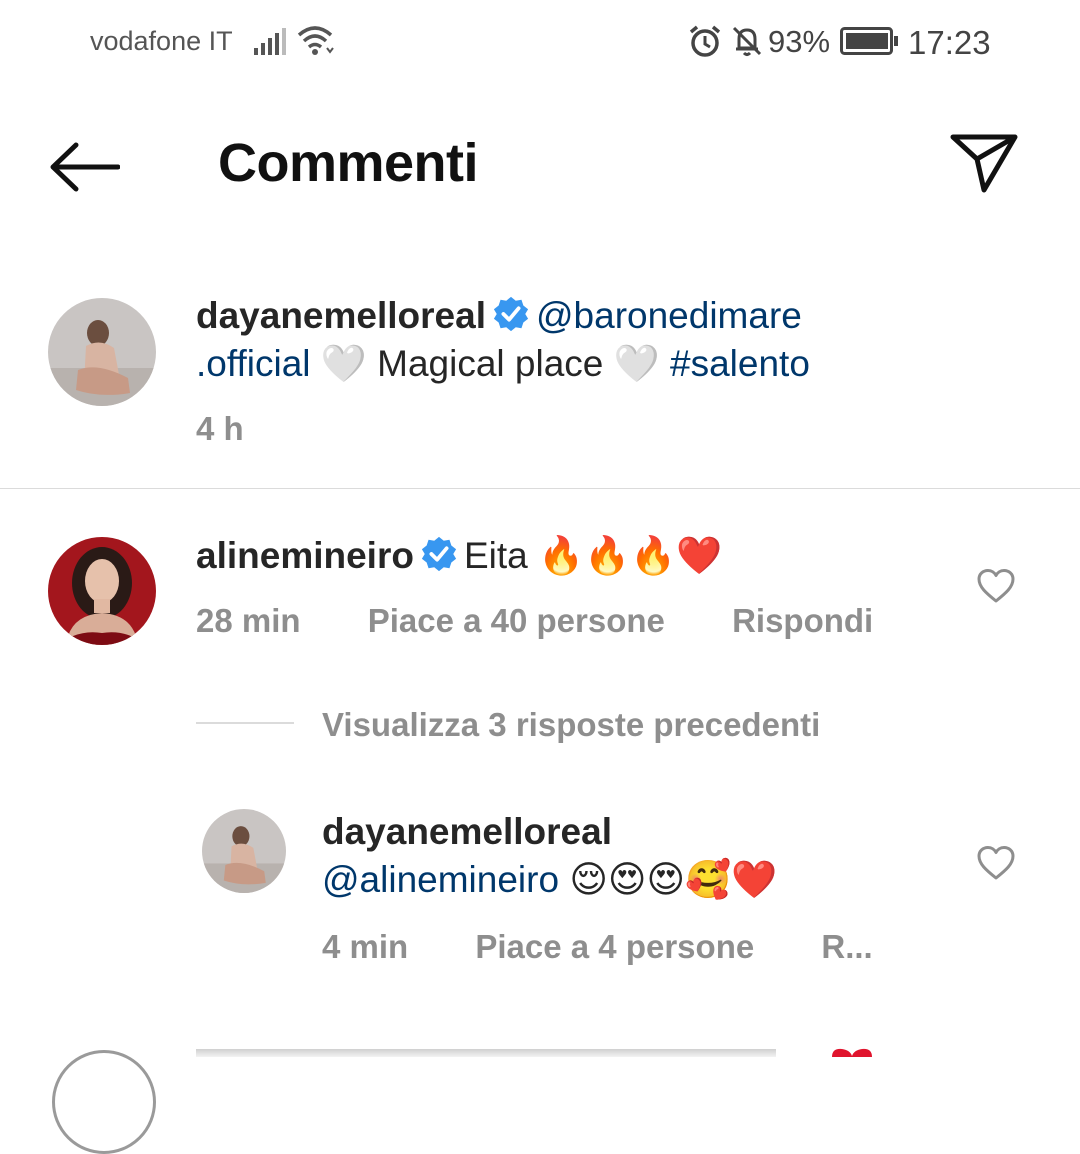 Image resolution: width=1080 pixels, height=1154 pixels. Describe the element at coordinates (440, 879) in the screenshot. I see `mention-link: @alinemineiro` at that location.